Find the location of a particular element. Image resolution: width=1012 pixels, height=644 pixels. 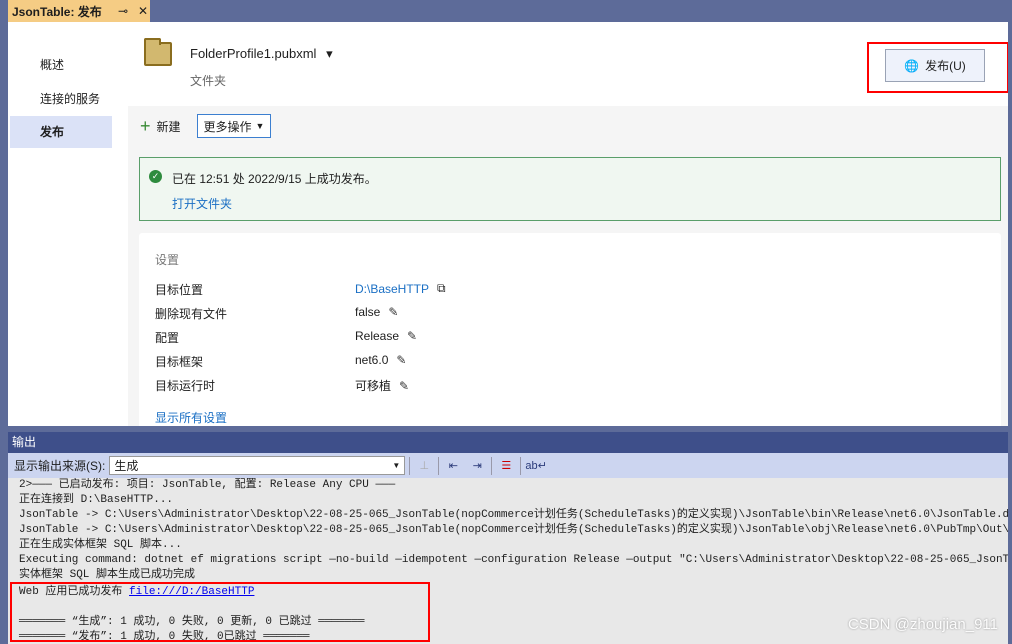

setting-target-runtime: 目标运行时 可移植 ✎ is located at coordinates (355, 387).